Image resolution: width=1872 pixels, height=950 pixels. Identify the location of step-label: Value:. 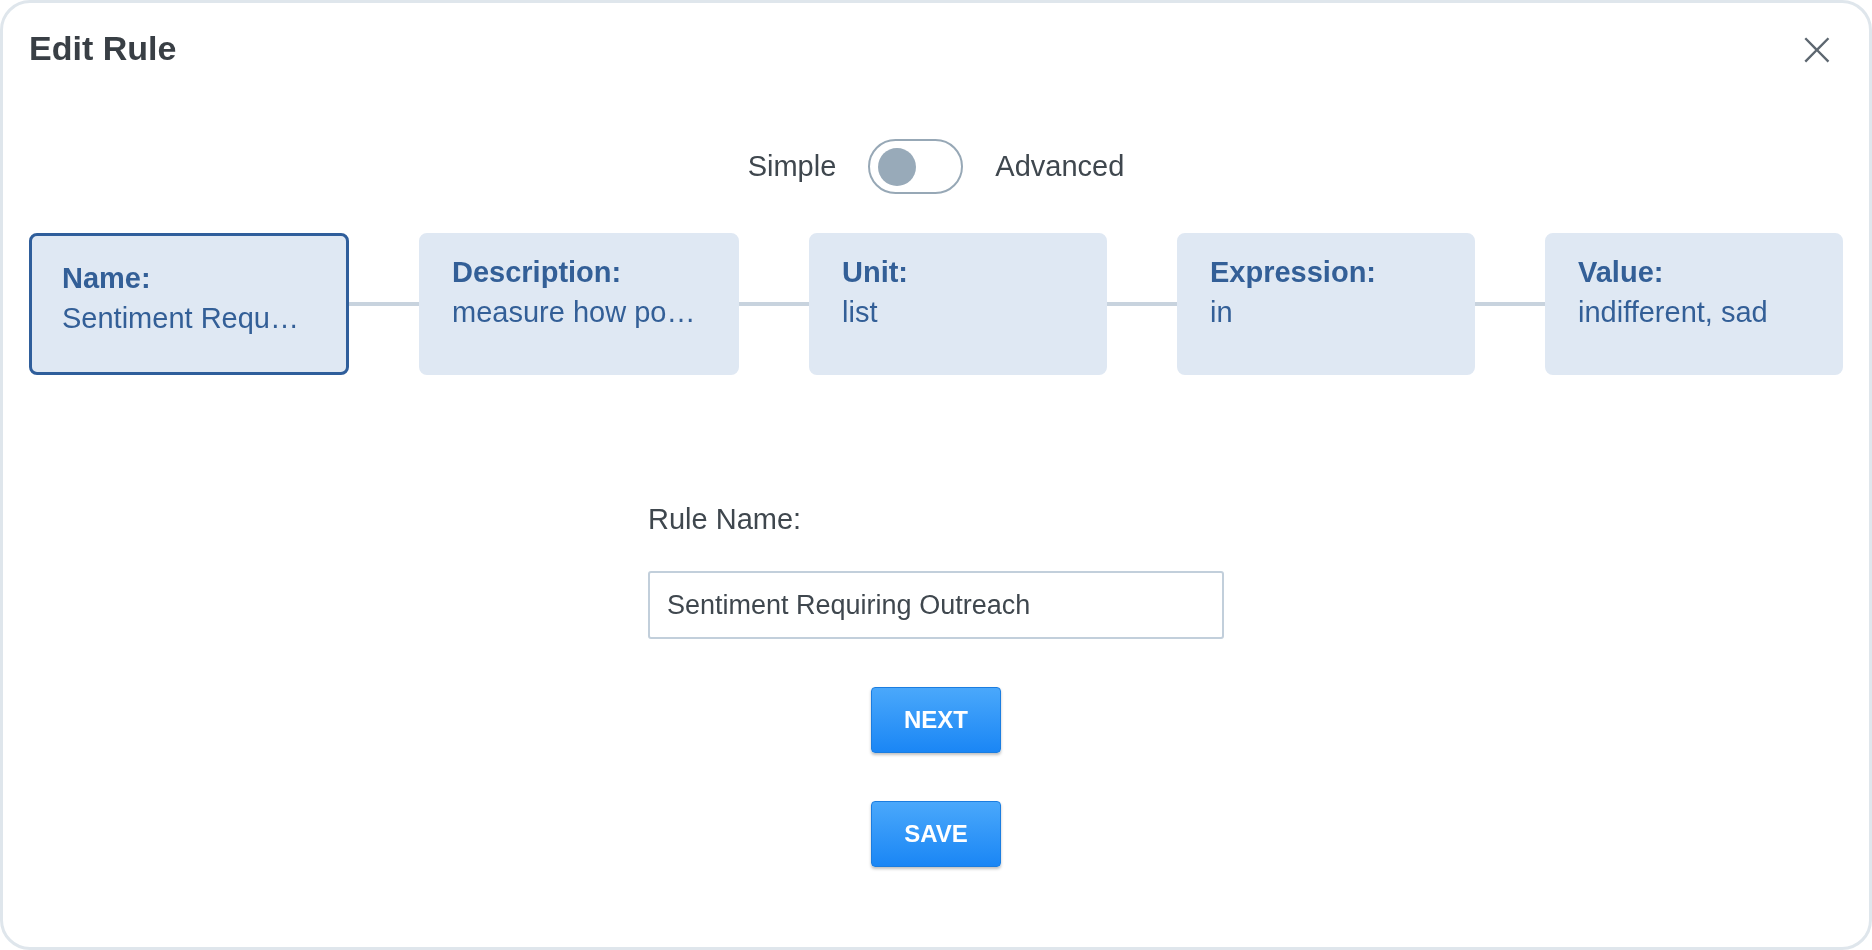
(1621, 272).